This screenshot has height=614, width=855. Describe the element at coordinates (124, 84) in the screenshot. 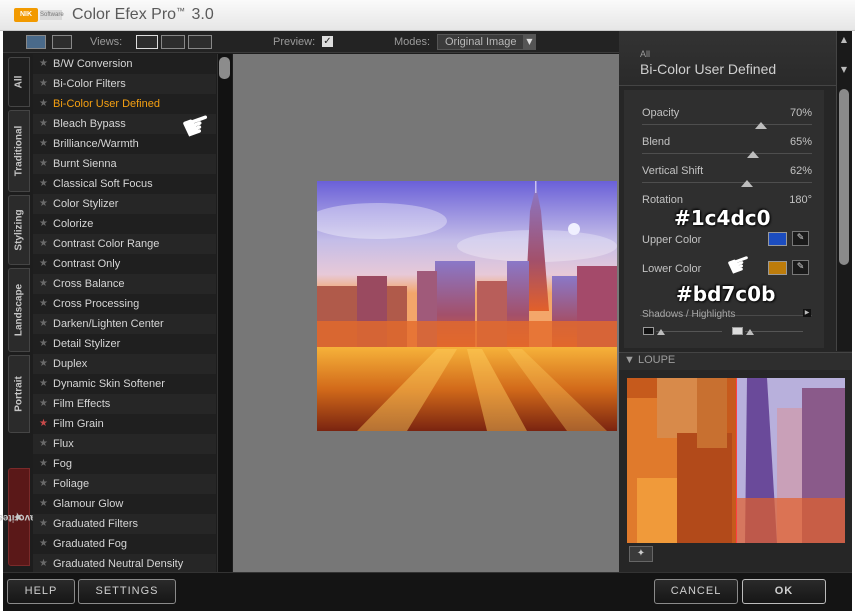

I see `filter-item: ★ Bi-Color Filters` at that location.